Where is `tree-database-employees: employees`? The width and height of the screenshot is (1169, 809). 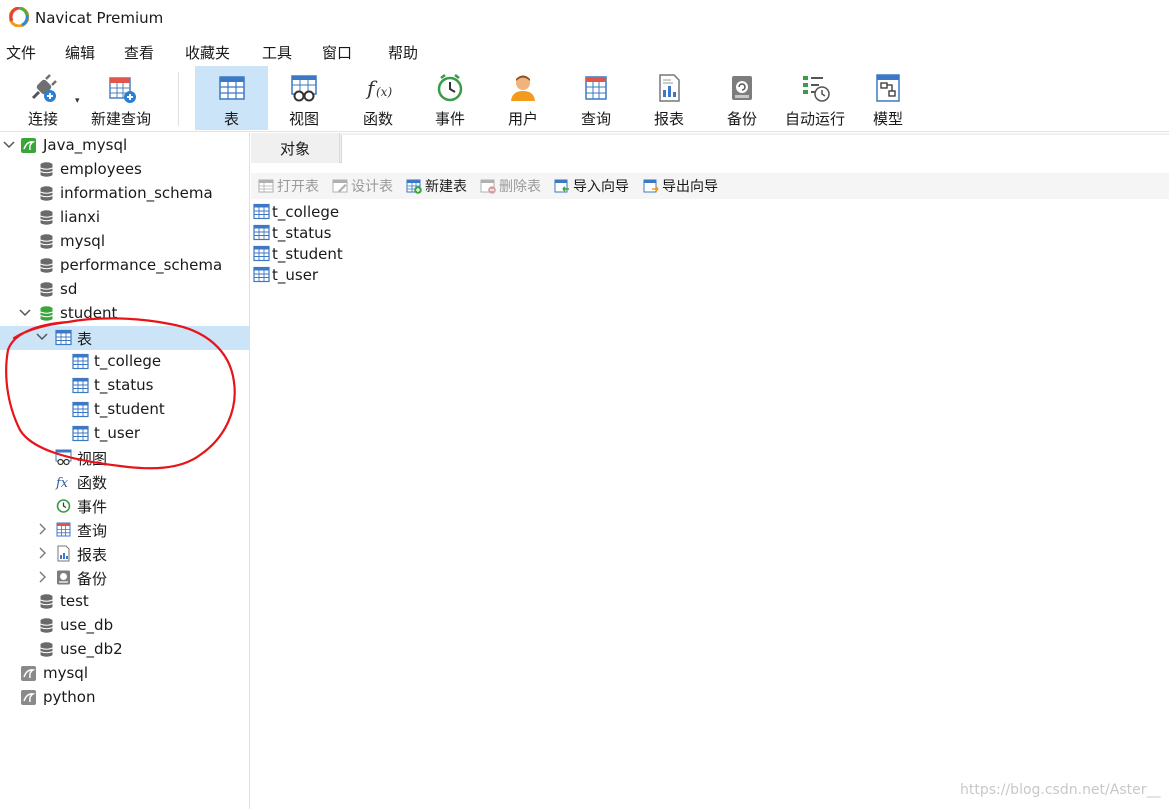
tree-database-employees: employees is located at coordinates (125, 170).